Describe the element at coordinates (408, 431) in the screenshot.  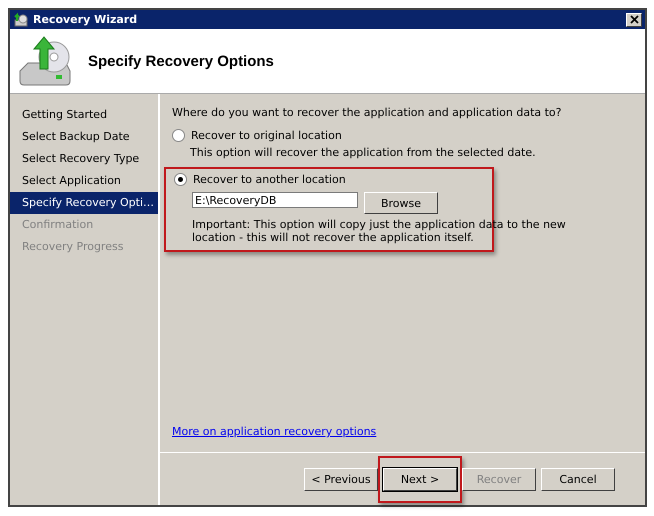
I see `help-link: More on application recovery options` at that location.